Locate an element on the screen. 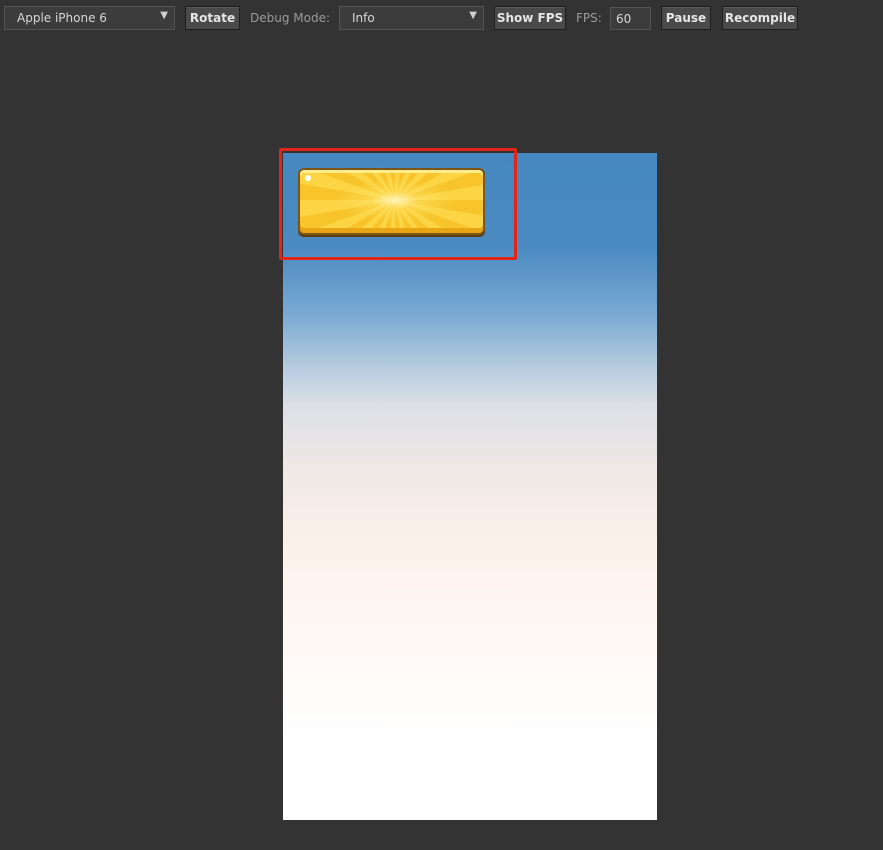 This screenshot has height=850, width=883. pause-button: Pause is located at coordinates (686, 18).